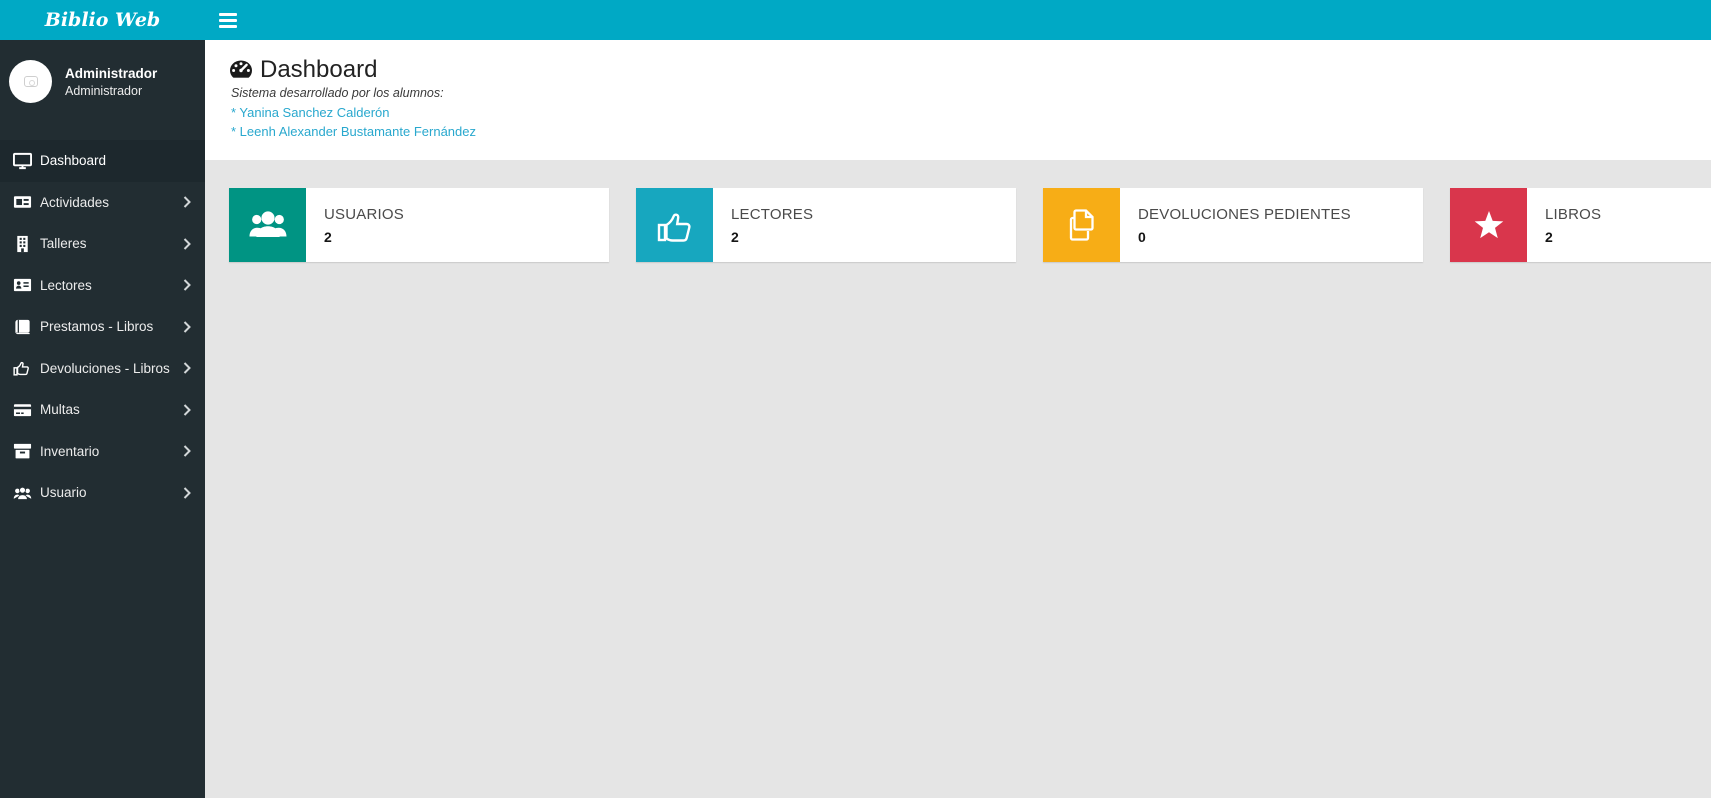  Describe the element at coordinates (60, 410) in the screenshot. I see `sidebar-item-label: Multas` at that location.